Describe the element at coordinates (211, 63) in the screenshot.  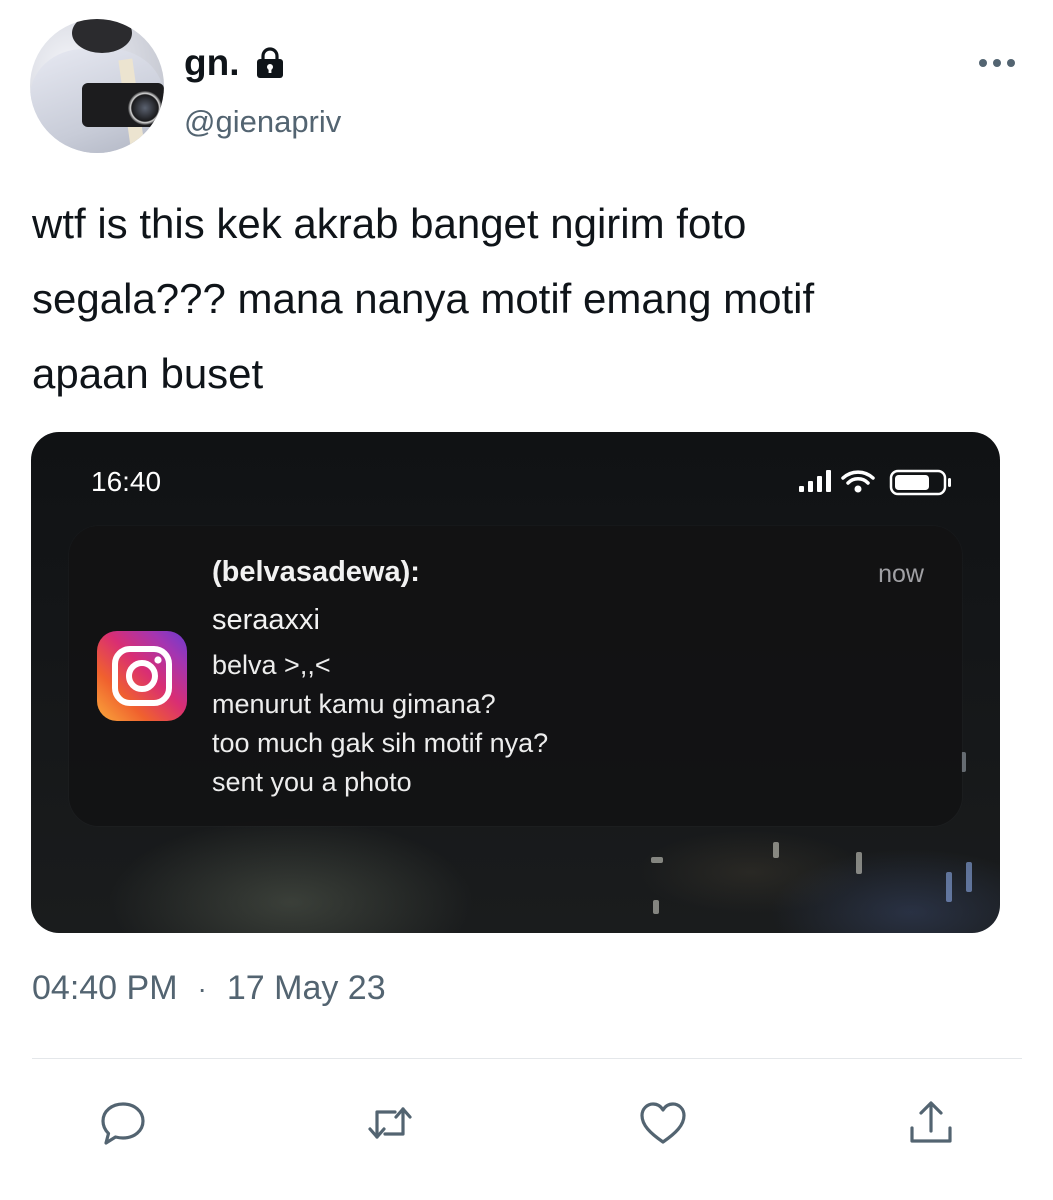
I see `display-name: gn.` at that location.